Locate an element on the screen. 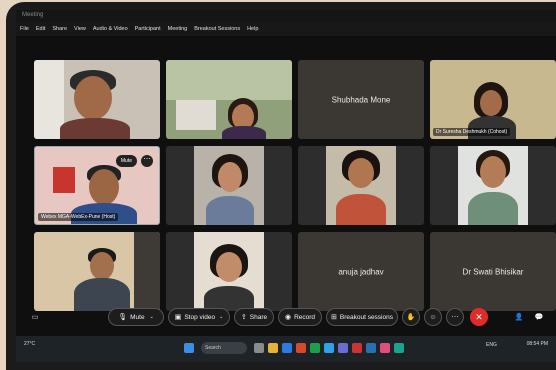 The height and width of the screenshot is (370, 556). chat-bubble-icon: 💬 is located at coordinates (539, 317).